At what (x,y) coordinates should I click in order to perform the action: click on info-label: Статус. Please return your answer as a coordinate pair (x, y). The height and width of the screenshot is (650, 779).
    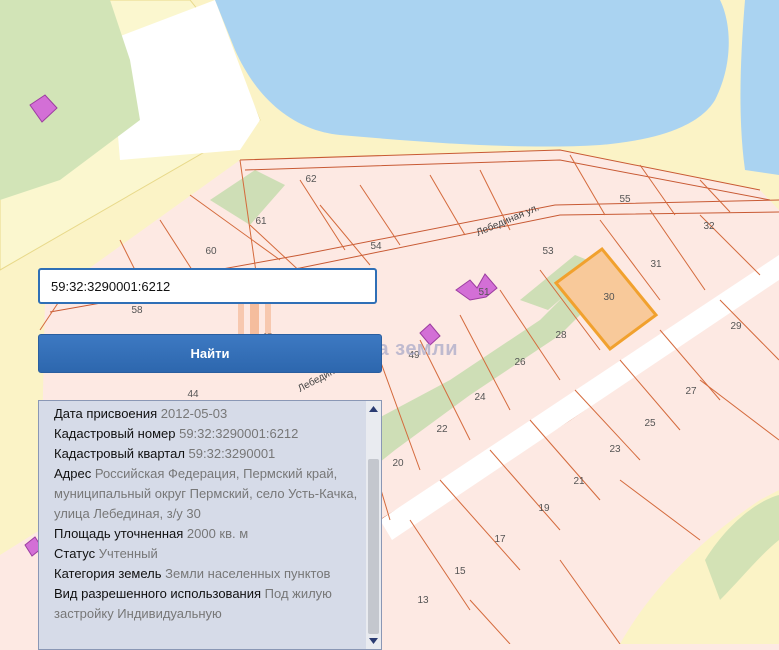
    Looking at the image, I should click on (75, 553).